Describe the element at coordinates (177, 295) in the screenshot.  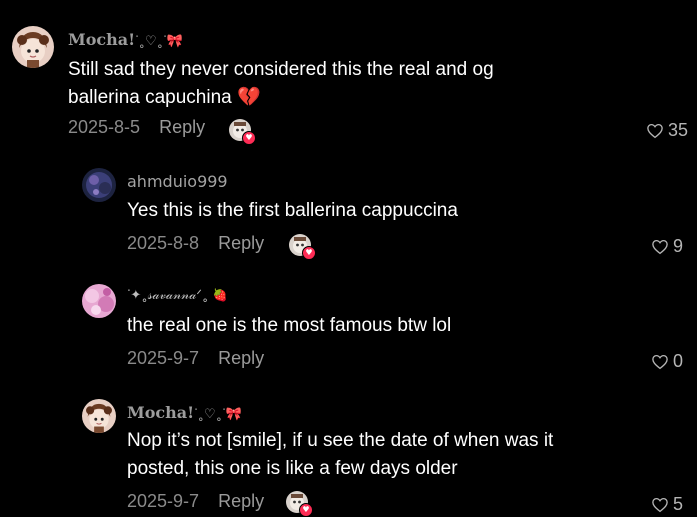
I see `username: ᐝ✦˳𝓈𝒶𝓋𝒶𝓃𝓃𝒶ᐟ˳ 🍓` at that location.